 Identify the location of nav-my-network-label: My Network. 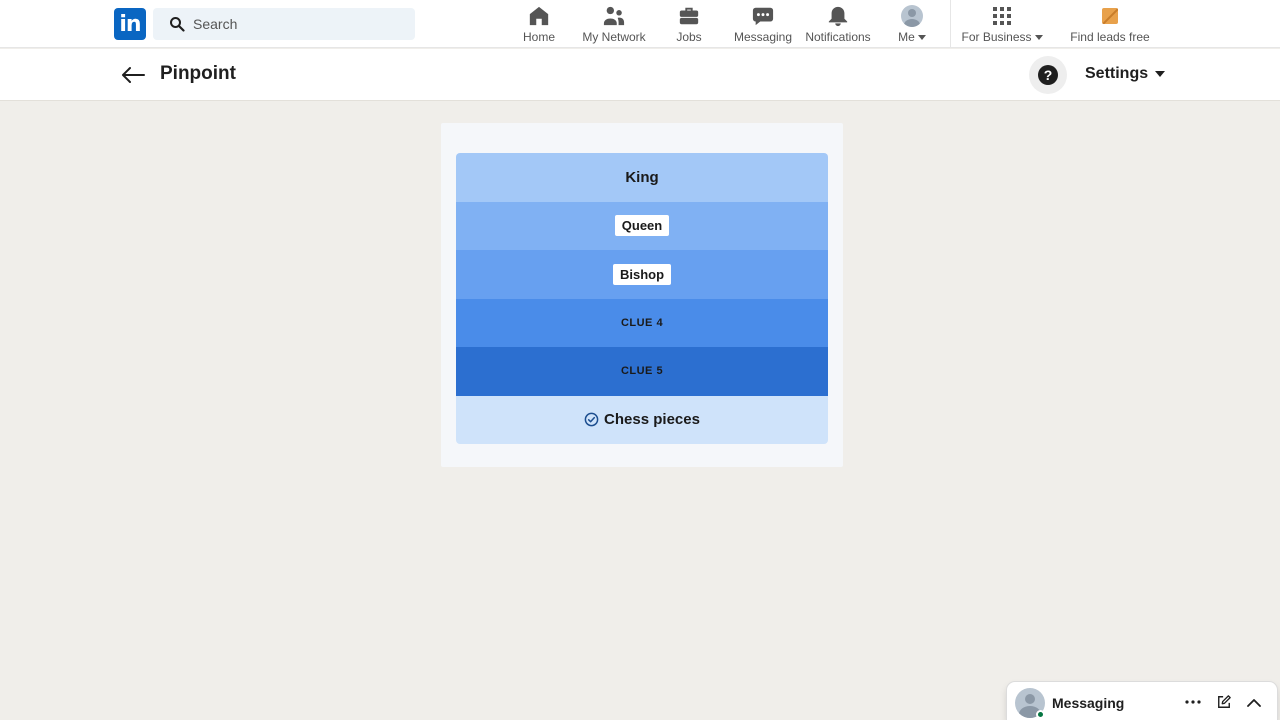
(614, 37).